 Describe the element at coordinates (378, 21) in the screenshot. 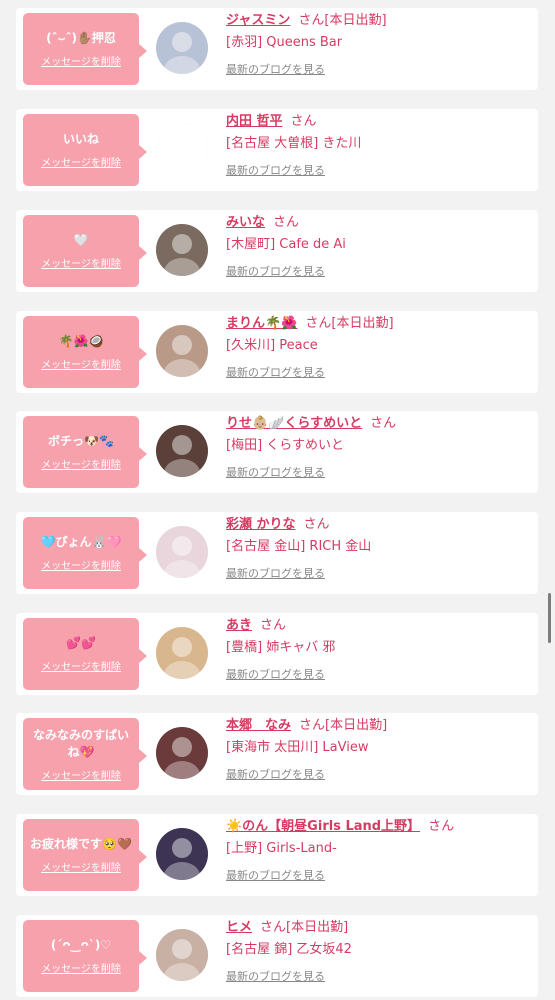

I see `name-line: ジャスミン さん[本日出勤]` at that location.